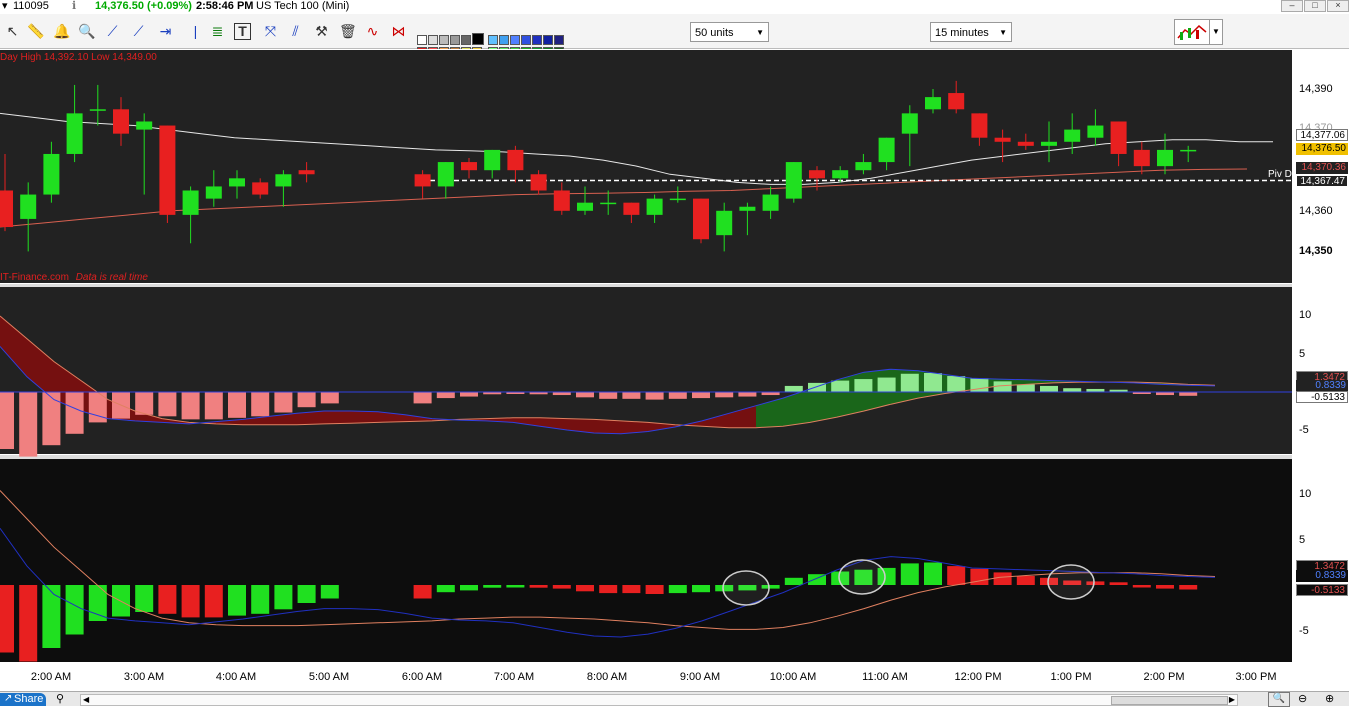 The height and width of the screenshot is (707, 1349). I want to click on osc-tick: -5, so click(1304, 430).